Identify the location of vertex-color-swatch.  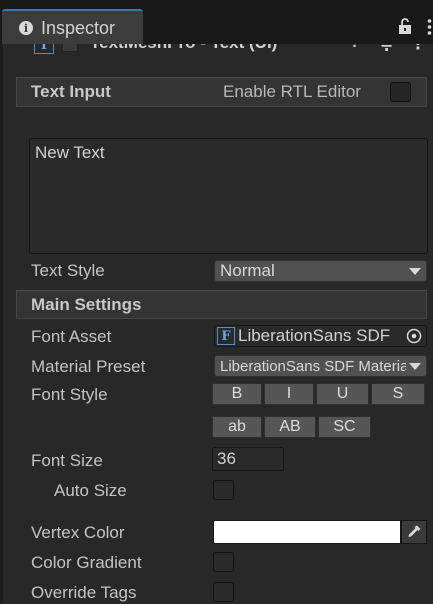
(307, 532).